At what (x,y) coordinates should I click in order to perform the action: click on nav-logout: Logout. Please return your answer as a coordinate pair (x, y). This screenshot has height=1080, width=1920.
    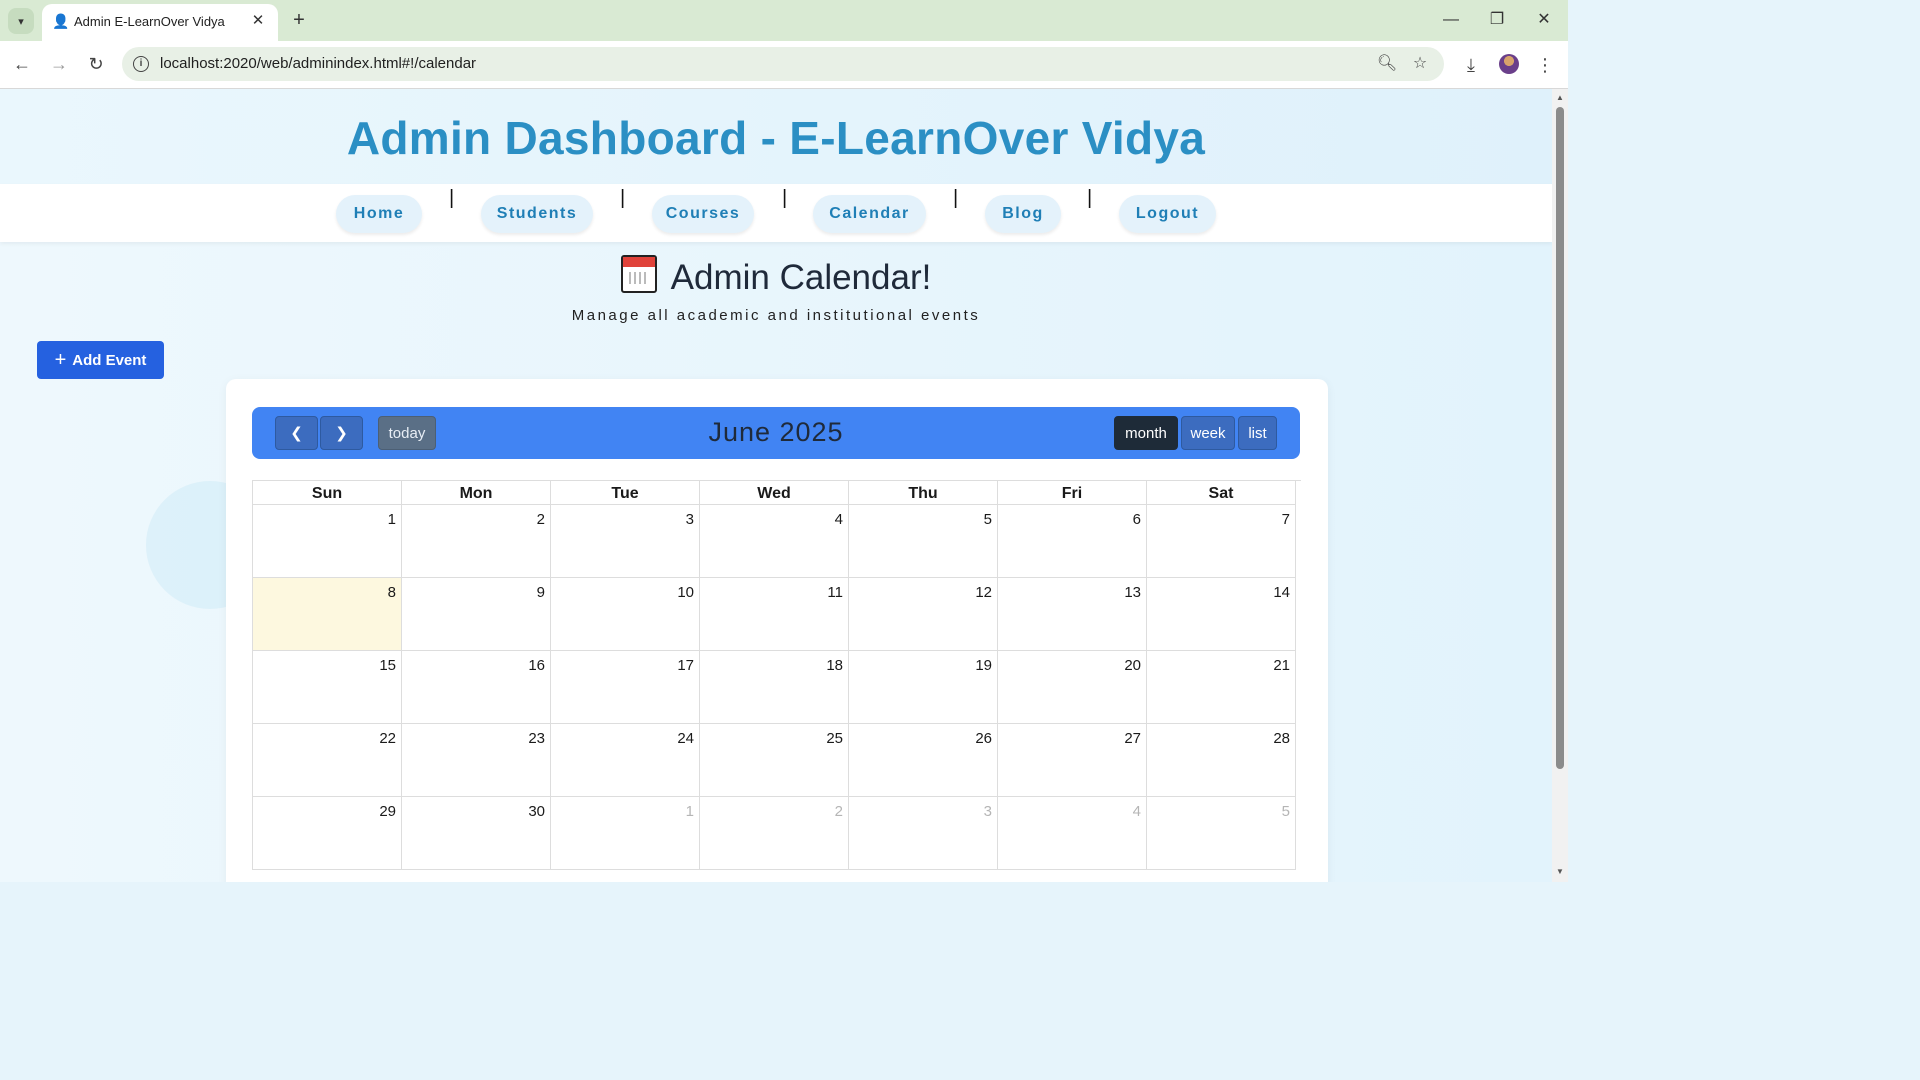
    Looking at the image, I should click on (1167, 214).